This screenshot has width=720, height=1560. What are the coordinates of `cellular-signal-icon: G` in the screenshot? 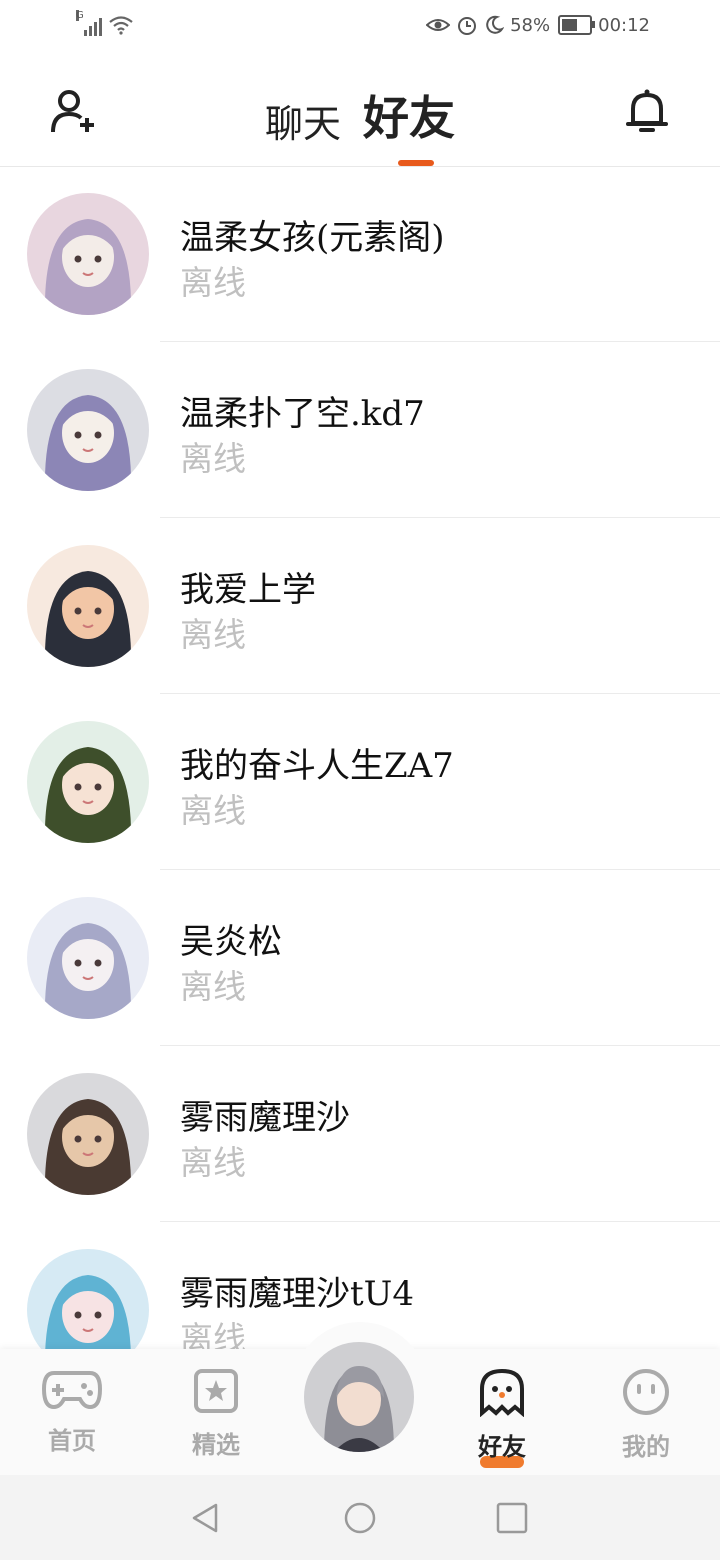 It's located at (89, 23).